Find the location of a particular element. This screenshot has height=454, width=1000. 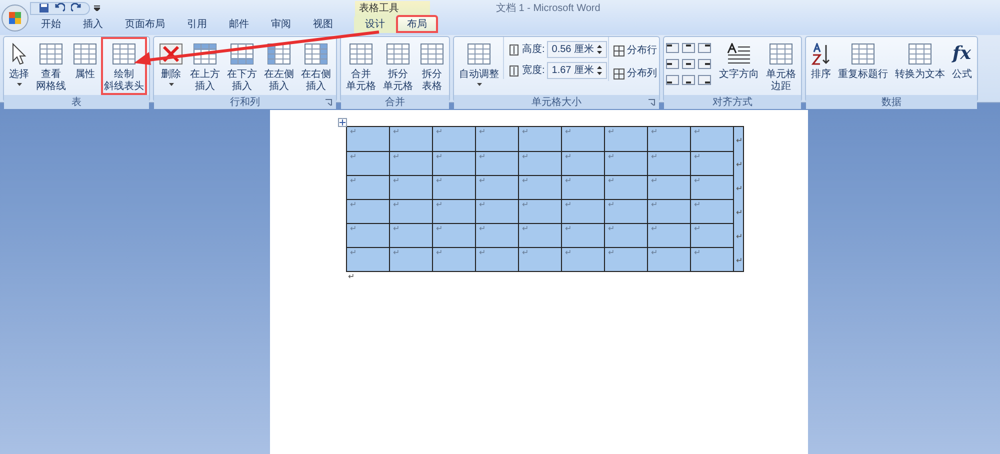

ribbon-button: fx 公式 is located at coordinates (961, 66).